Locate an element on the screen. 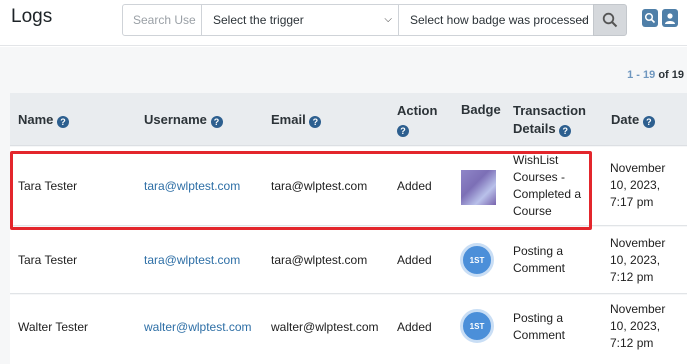  pagination-info: 1 - 19 of 19 is located at coordinates (655, 75).